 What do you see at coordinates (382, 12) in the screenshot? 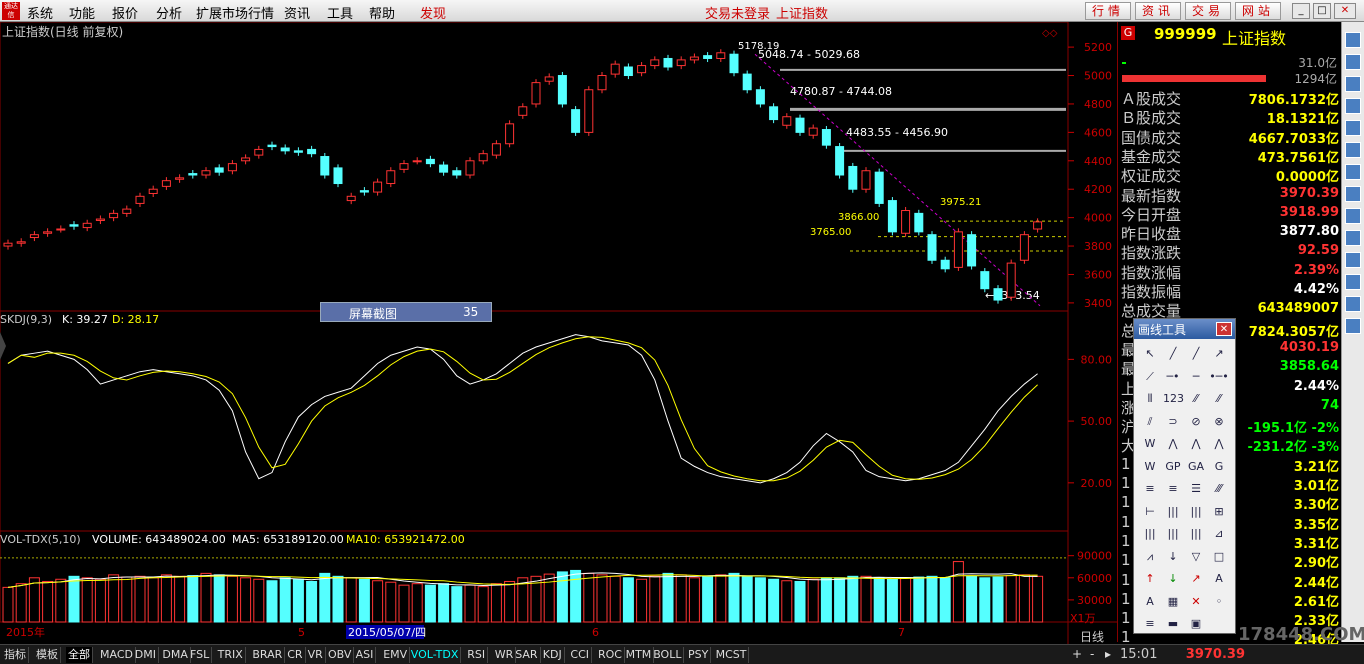
I see `menu-help: 帮助` at bounding box center [382, 12].